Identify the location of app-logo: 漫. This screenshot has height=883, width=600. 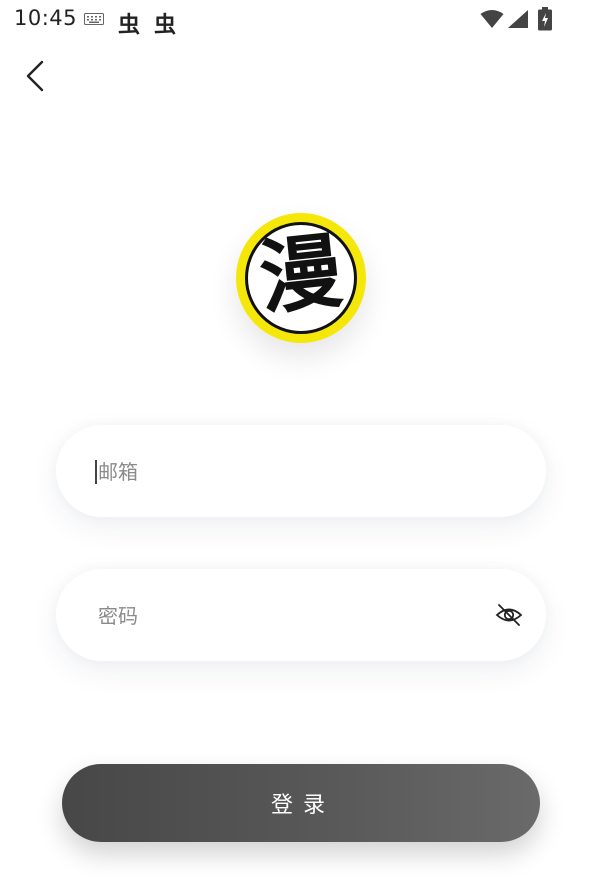
(301, 278).